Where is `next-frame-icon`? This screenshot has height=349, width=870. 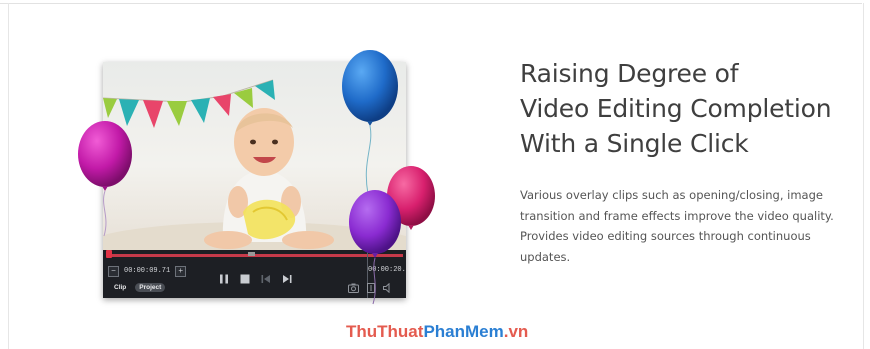
next-frame-icon is located at coordinates (287, 279).